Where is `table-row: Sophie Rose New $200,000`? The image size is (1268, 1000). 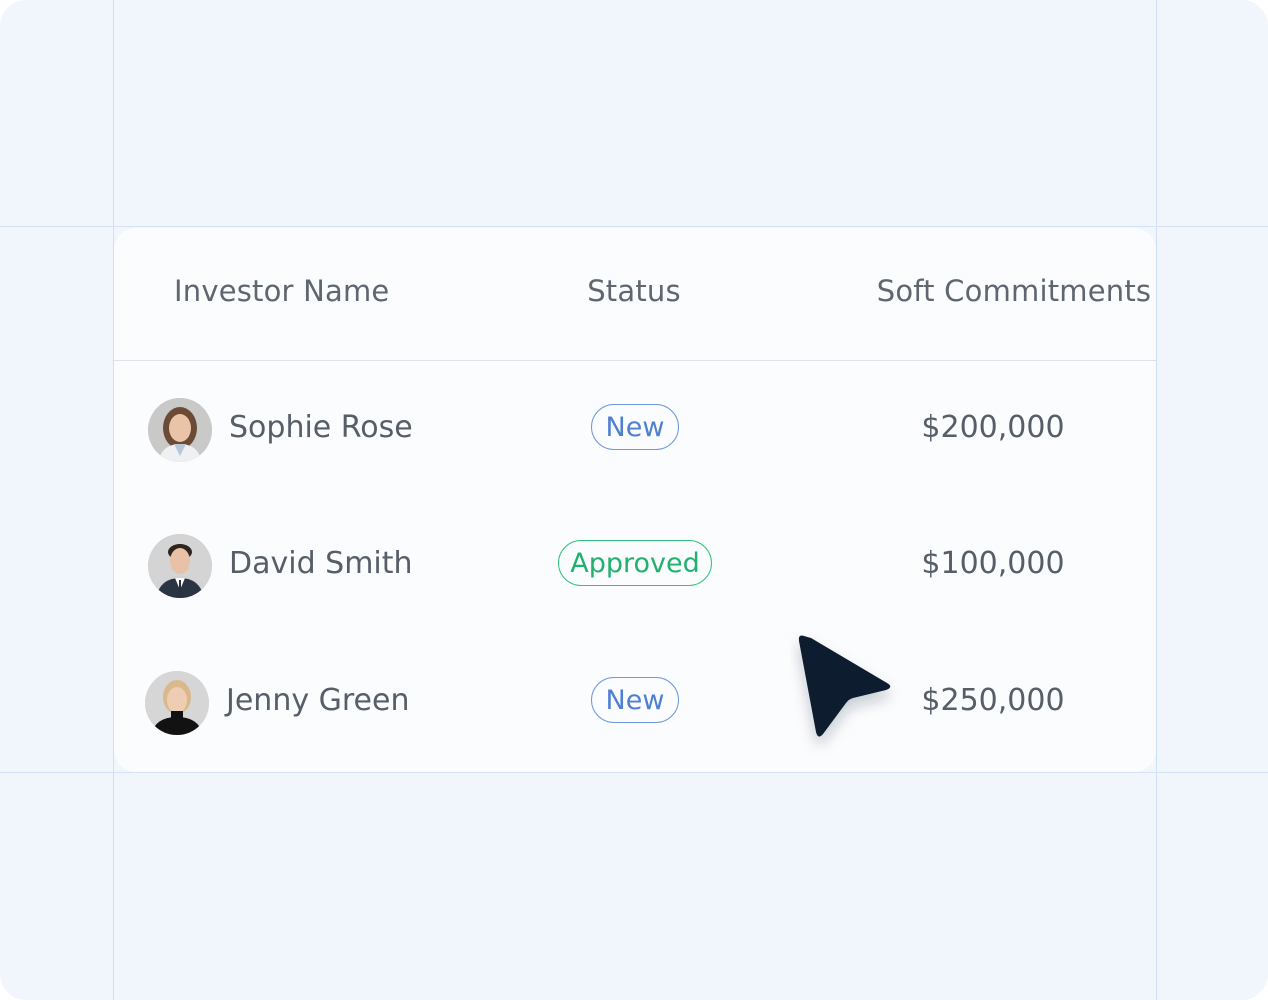
table-row: Sophie Rose New $200,000 is located at coordinates (635, 430).